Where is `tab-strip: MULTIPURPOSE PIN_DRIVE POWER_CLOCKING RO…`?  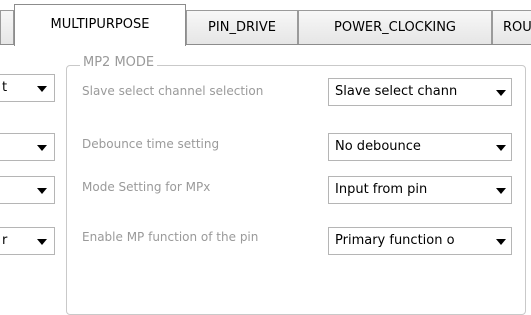 tab-strip: MULTIPURPOSE PIN_DRIVE POWER_CLOCKING RO… is located at coordinates (265, 23).